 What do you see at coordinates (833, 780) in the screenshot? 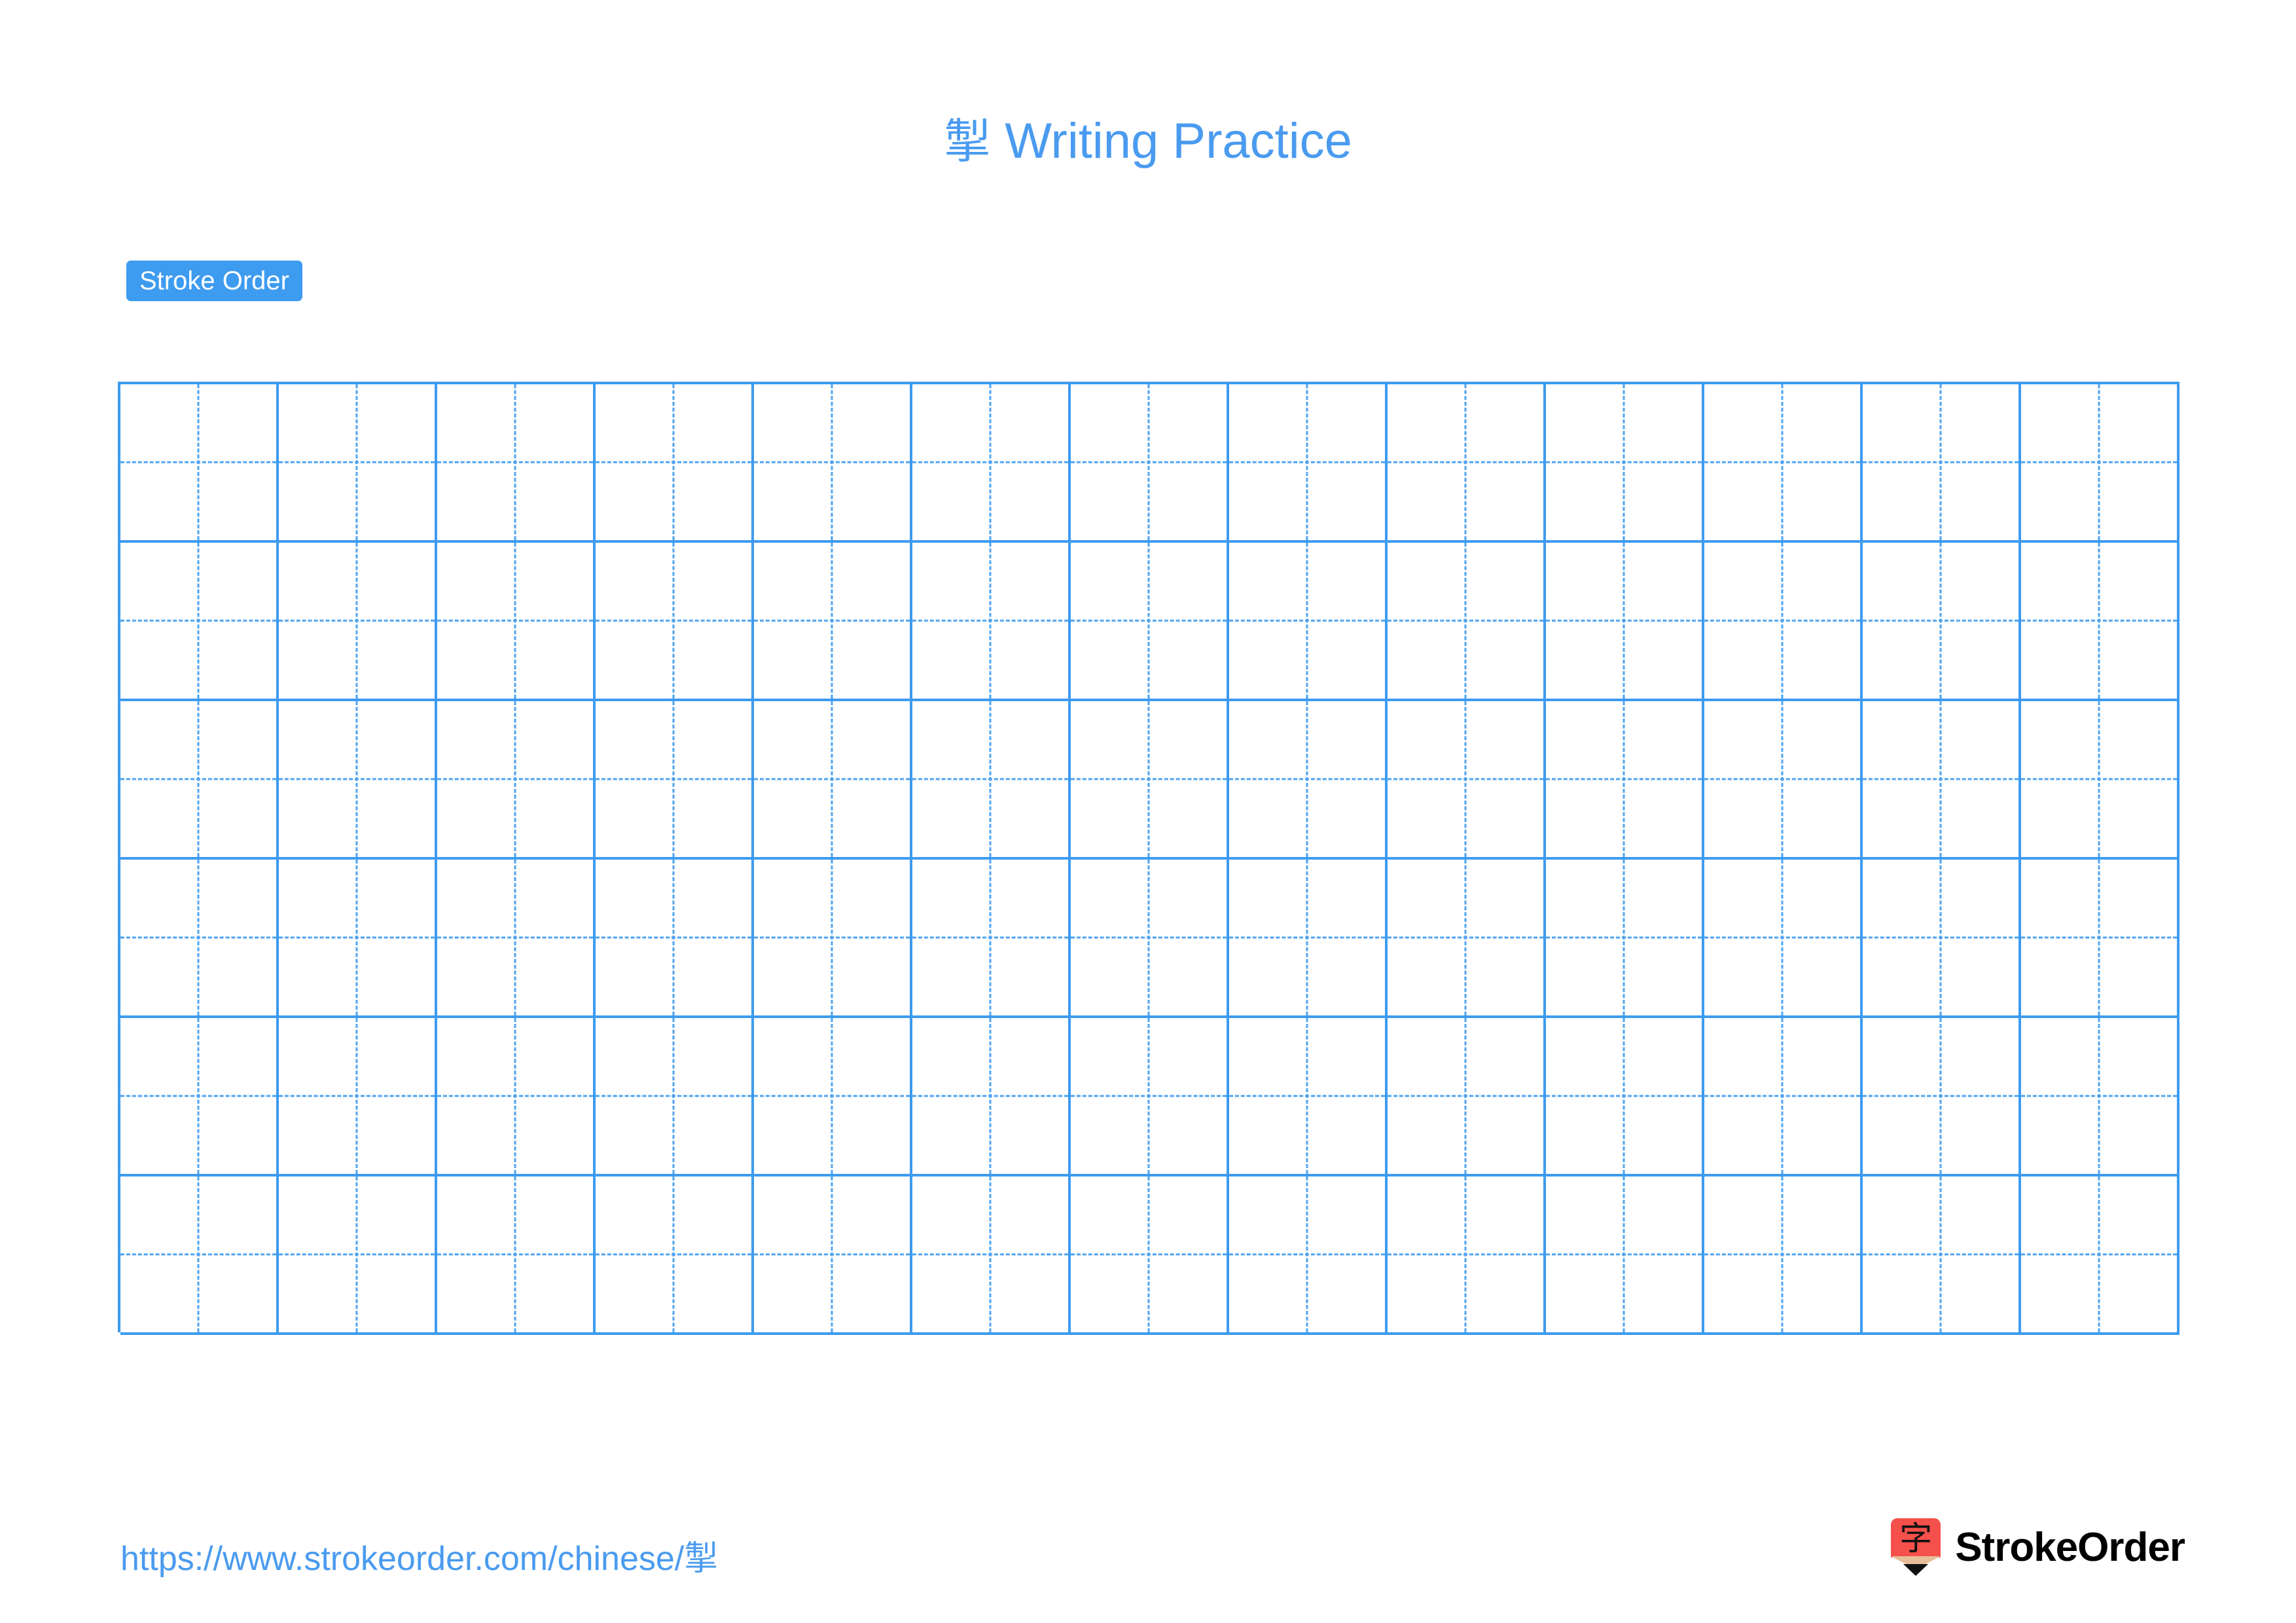
I see `grid-cell-r3-c5` at bounding box center [833, 780].